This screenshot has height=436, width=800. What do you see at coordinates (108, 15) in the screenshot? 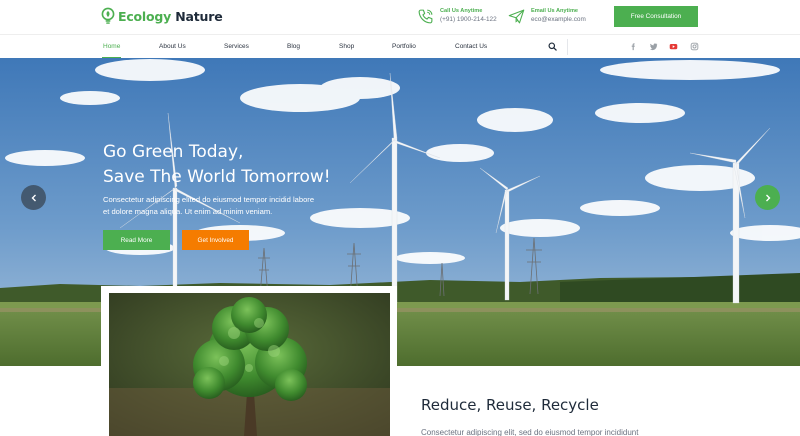
I see `lightbulb-leaf-icon` at bounding box center [108, 15].